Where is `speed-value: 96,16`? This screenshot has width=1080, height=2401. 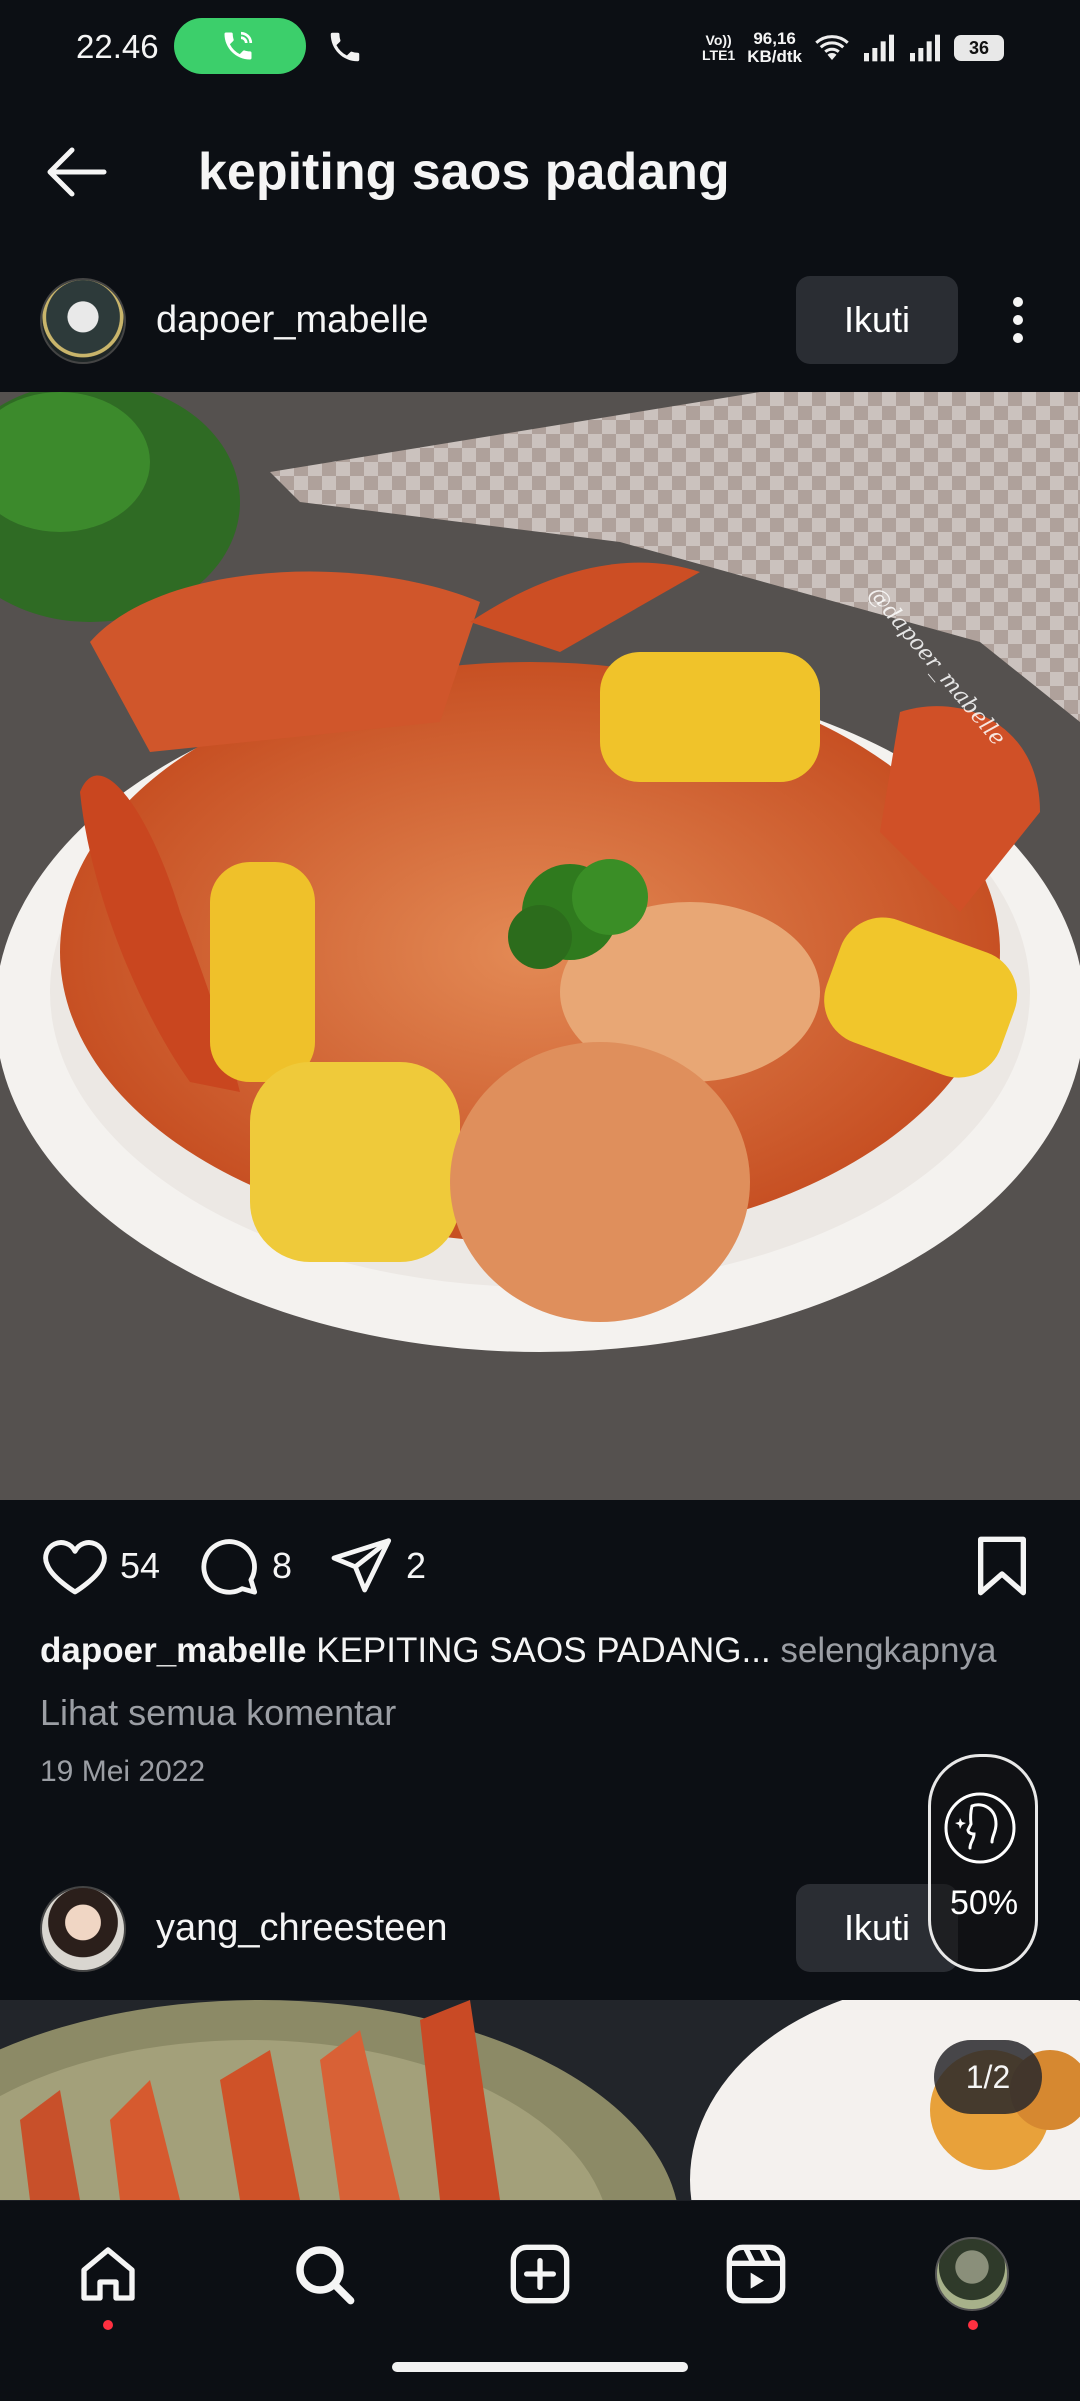
speed-value: 96,16 is located at coordinates (774, 38).